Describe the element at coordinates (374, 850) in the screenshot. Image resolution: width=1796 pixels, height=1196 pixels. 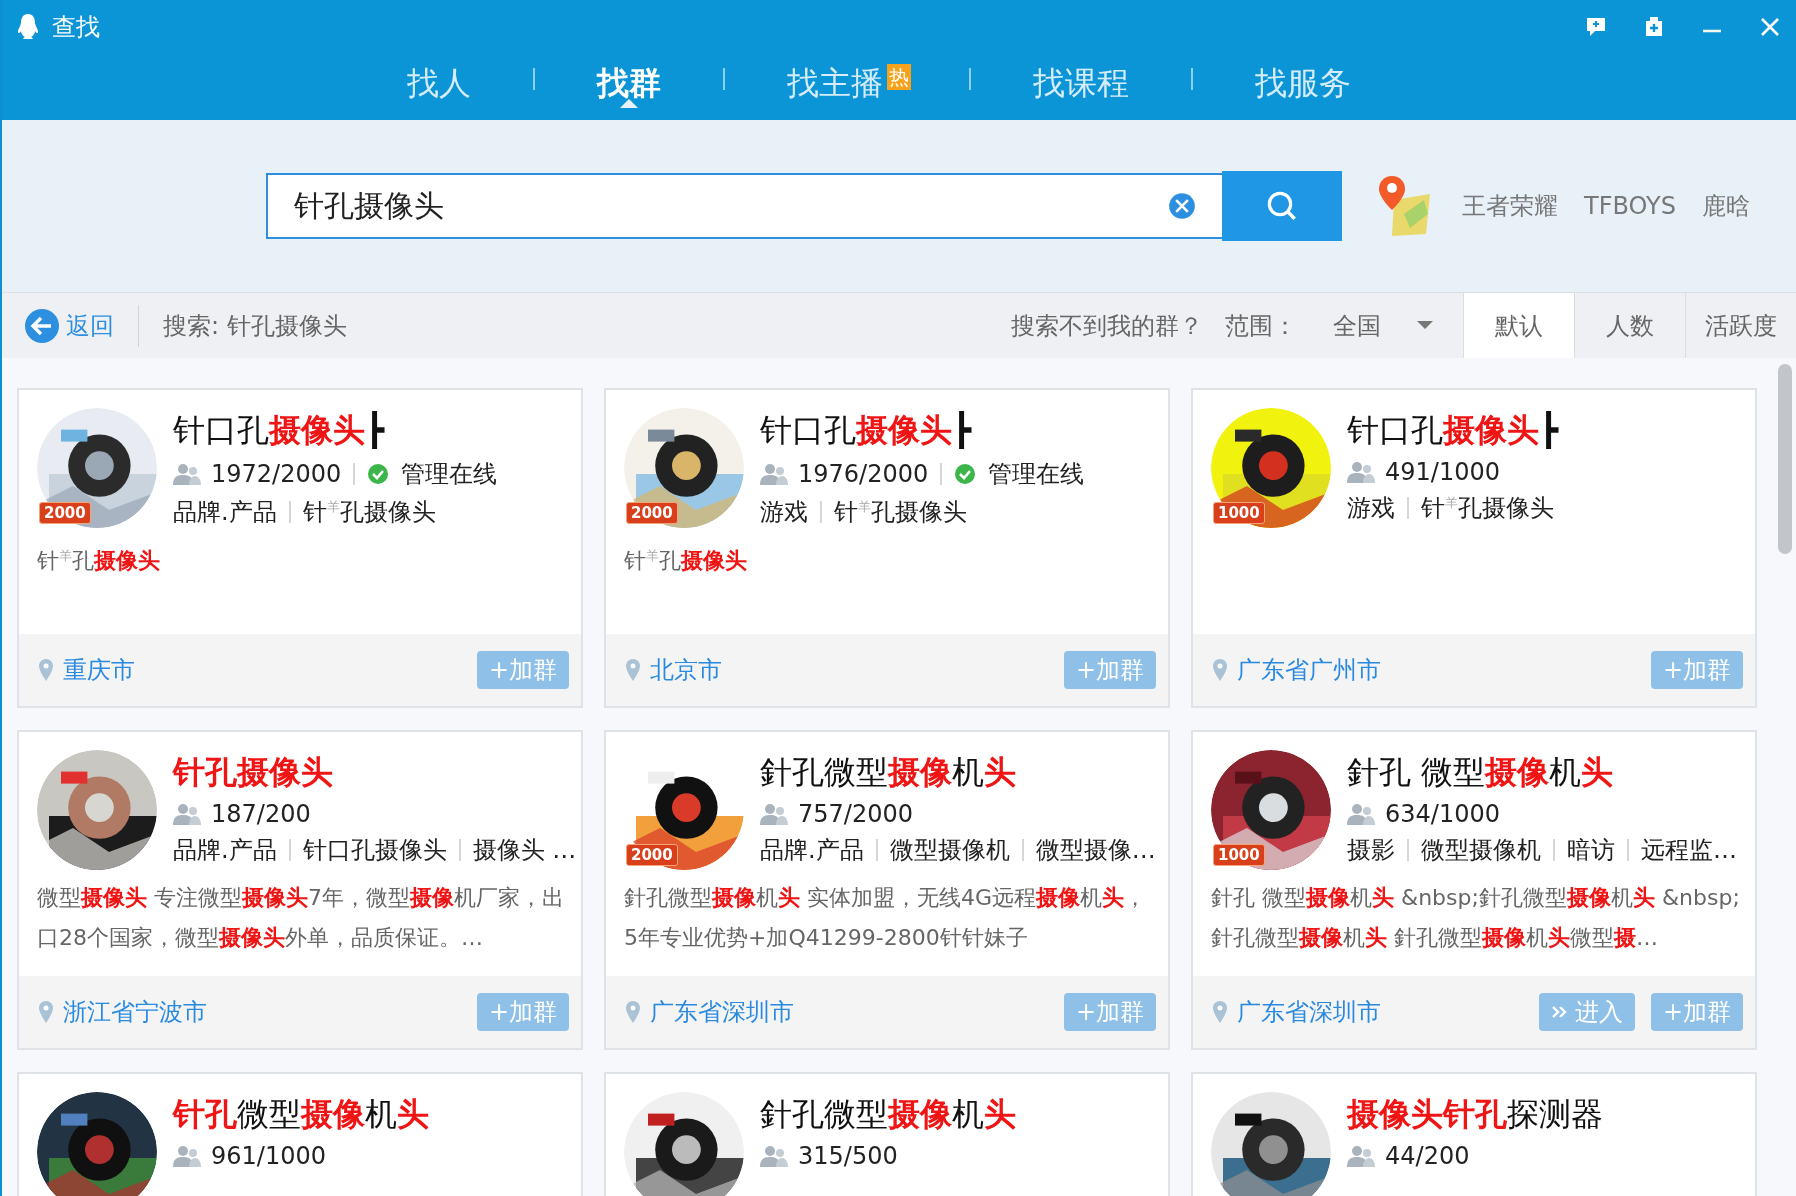
I see `group-tag: 针口孔摄像头` at that location.